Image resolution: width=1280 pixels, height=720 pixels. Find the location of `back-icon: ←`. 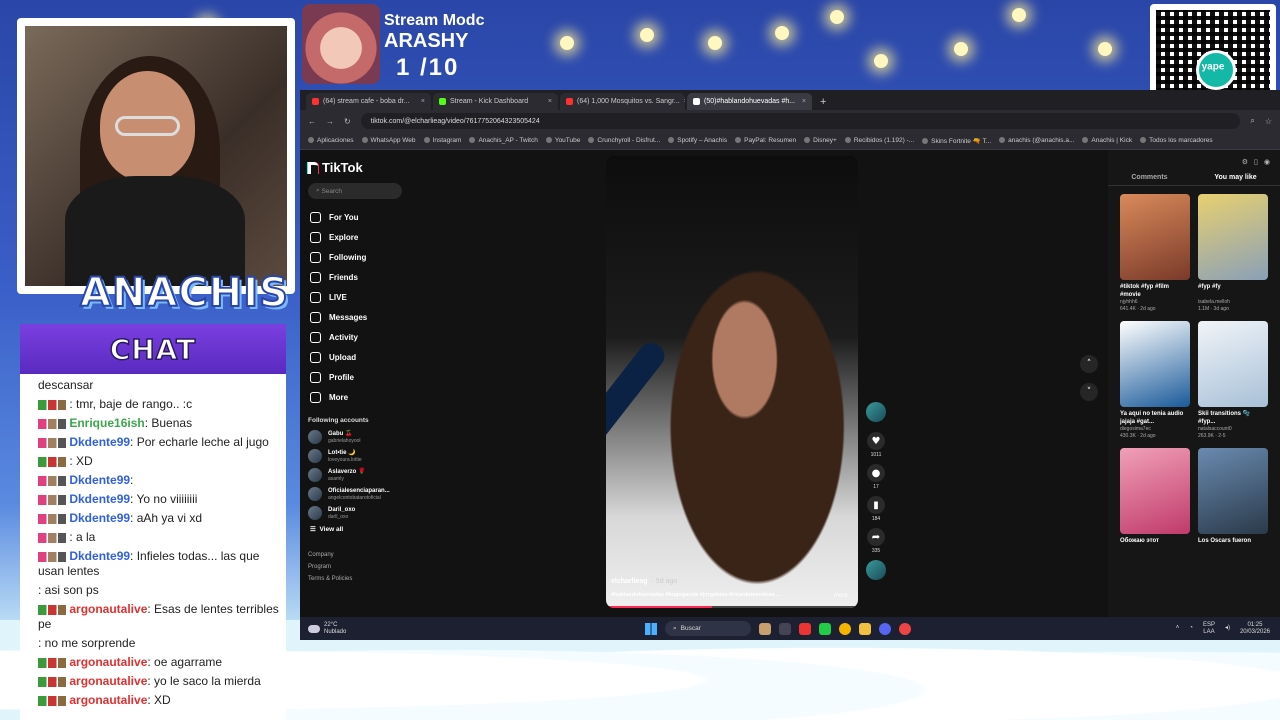

back-icon: ← is located at coordinates (312, 121).